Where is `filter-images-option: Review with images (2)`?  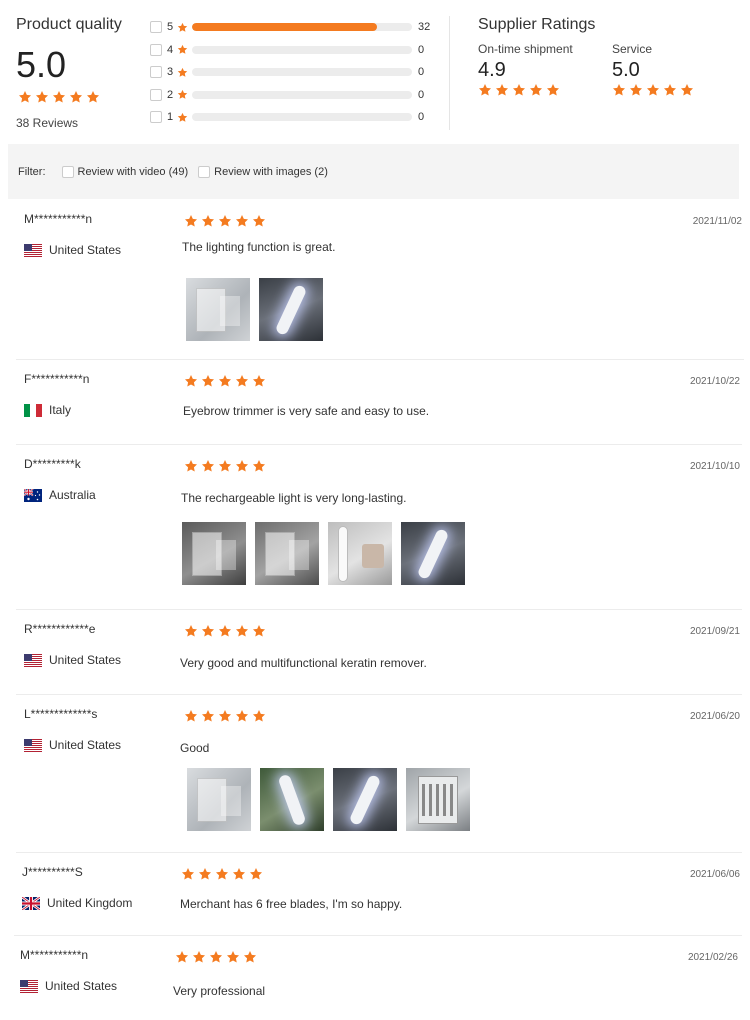
filter-images-option: Review with images (2) is located at coordinates (263, 171).